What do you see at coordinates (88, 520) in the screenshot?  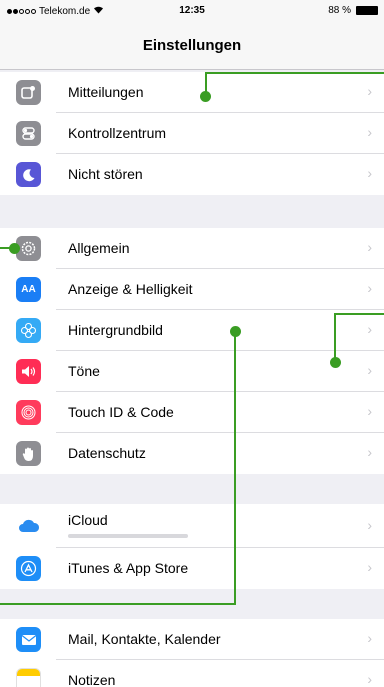 I see `settings-row-label: iCloud` at bounding box center [88, 520].